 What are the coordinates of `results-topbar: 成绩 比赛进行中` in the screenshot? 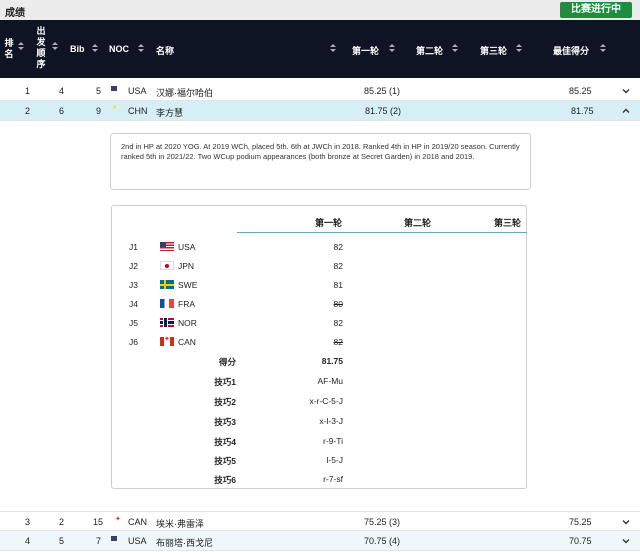 It's located at (320, 10).